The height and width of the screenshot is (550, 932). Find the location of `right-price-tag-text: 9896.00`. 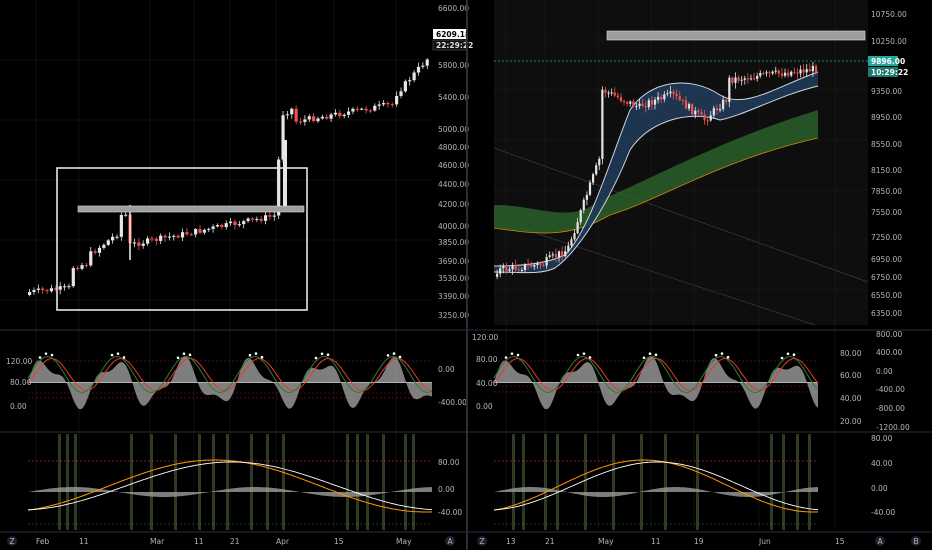

right-price-tag-text: 9896.00 is located at coordinates (888, 61).